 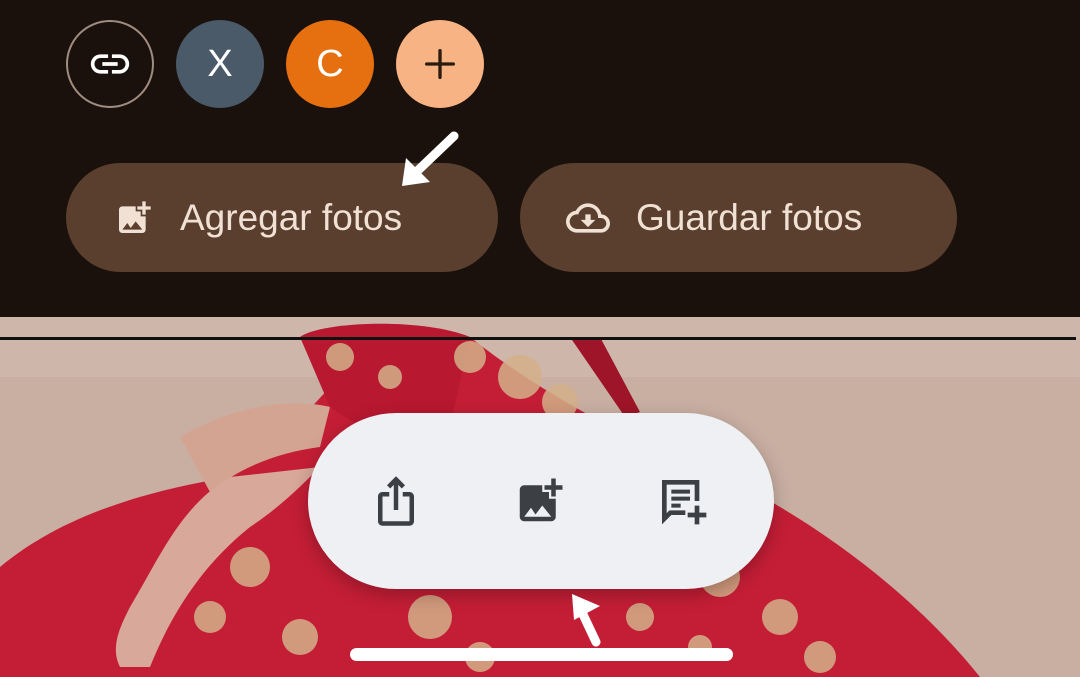 What do you see at coordinates (749, 217) in the screenshot?
I see `save-photos-label: Guardar fotos` at bounding box center [749, 217].